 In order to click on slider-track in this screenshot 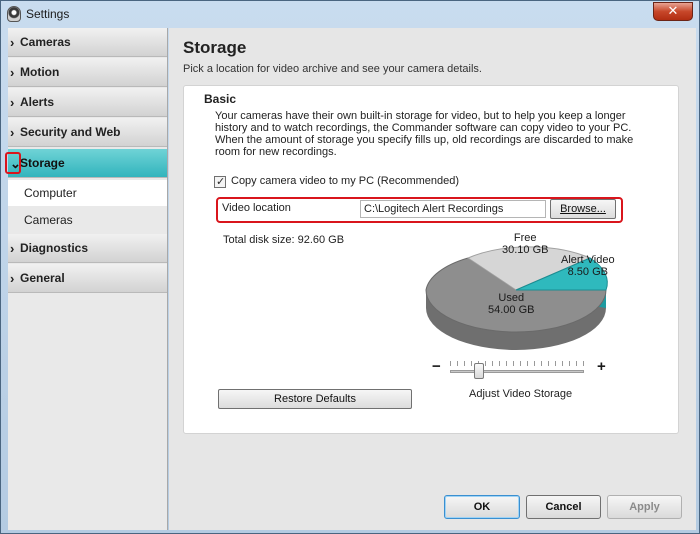, I will do `click(517, 371)`.